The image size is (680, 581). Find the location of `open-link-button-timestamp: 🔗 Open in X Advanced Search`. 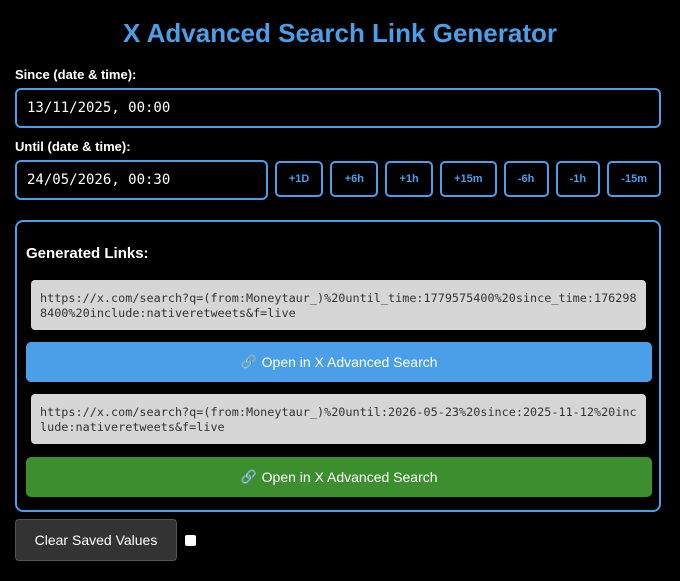

open-link-button-timestamp: 🔗 Open in X Advanced Search is located at coordinates (339, 362).